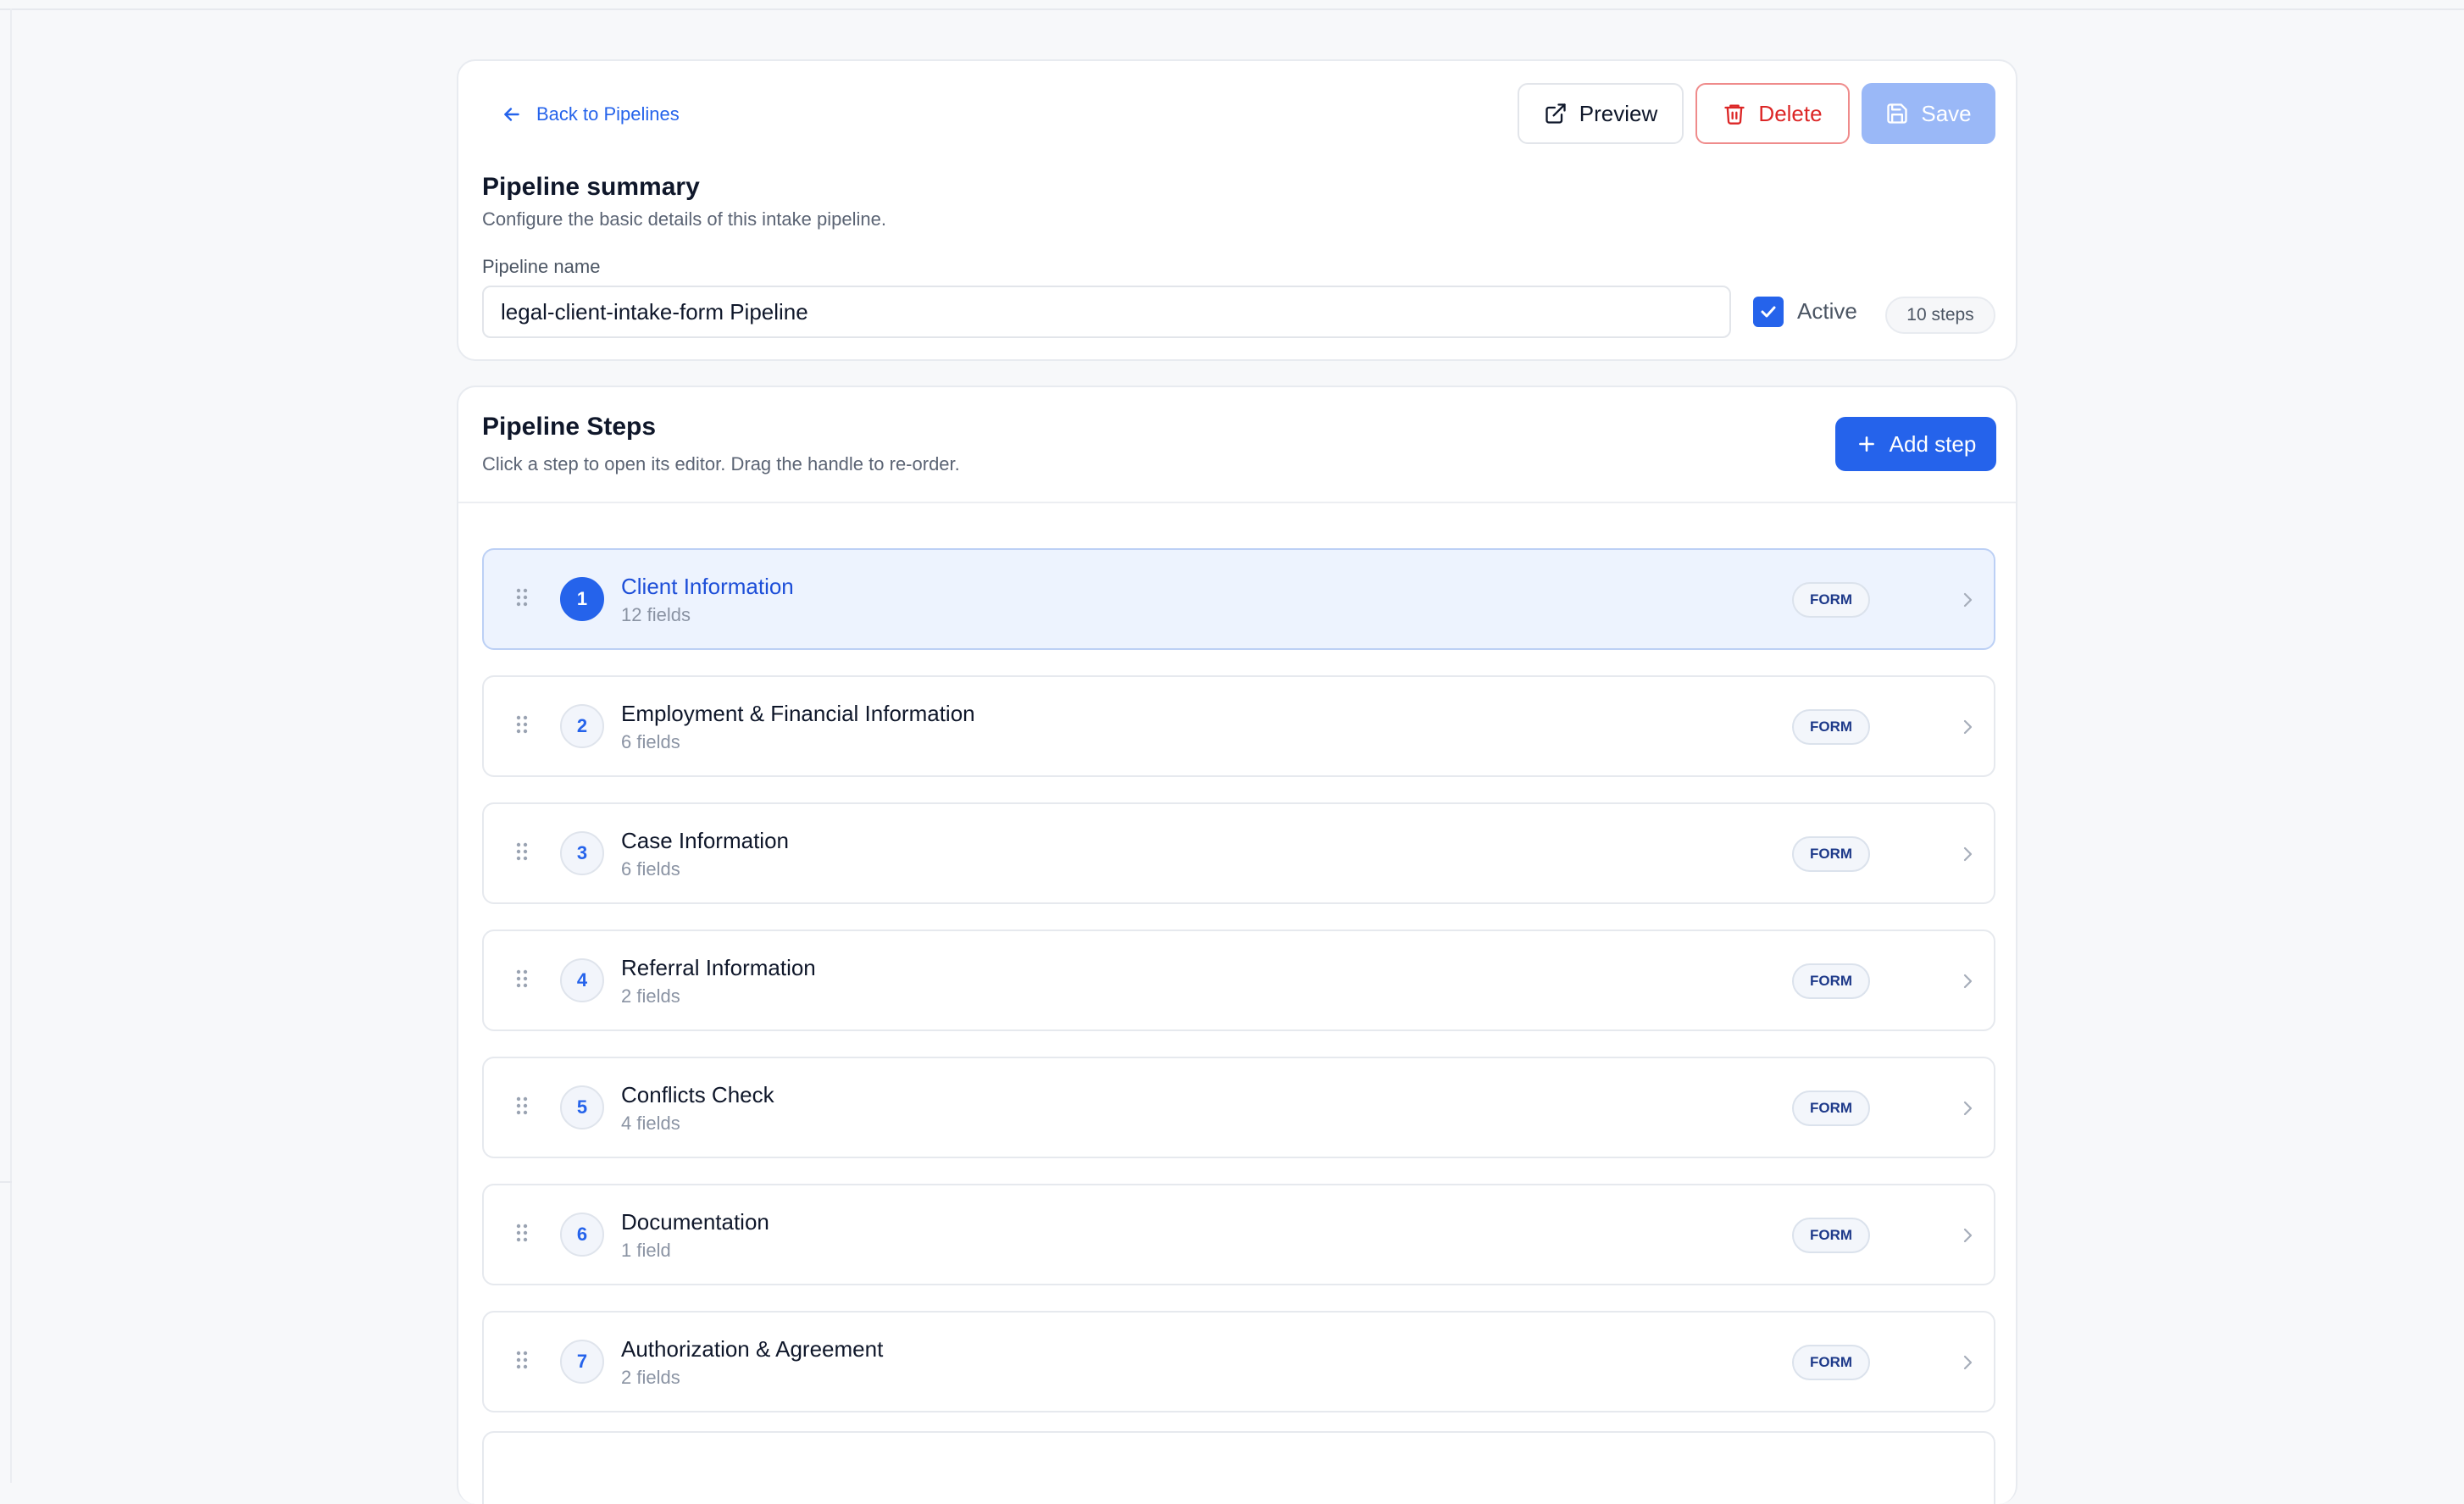 The width and height of the screenshot is (2464, 1504). I want to click on step-number: 4, so click(582, 980).